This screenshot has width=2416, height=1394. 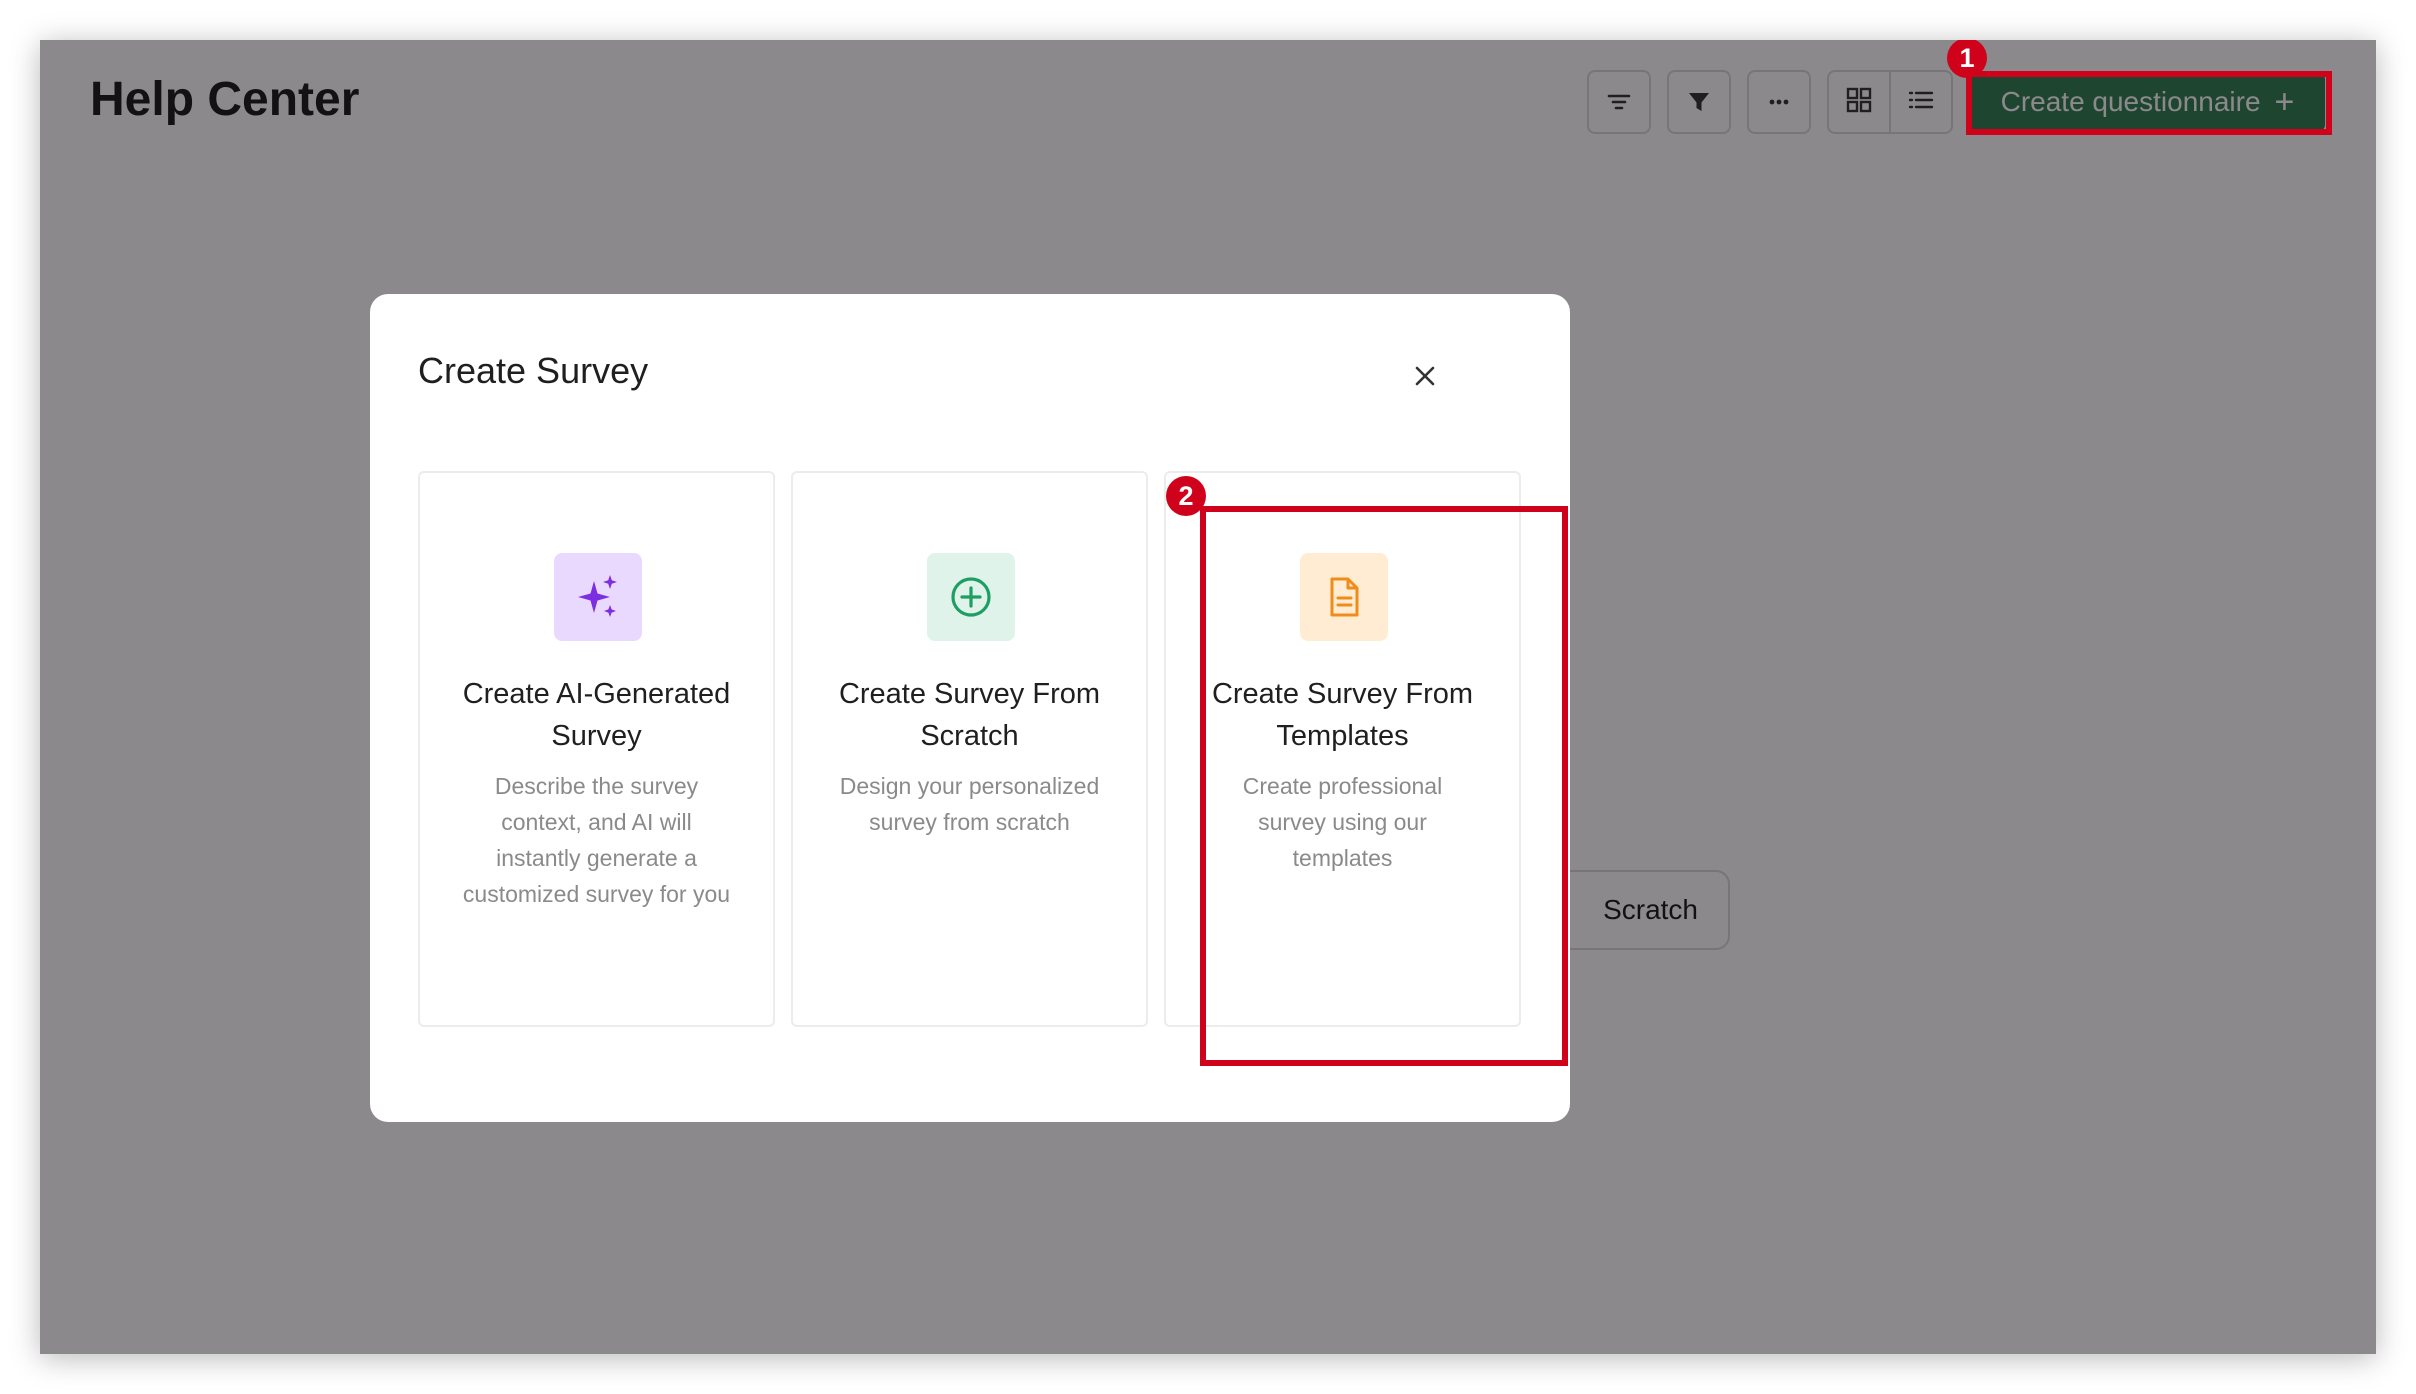 What do you see at coordinates (598, 597) in the screenshot?
I see `sparkles-icon` at bounding box center [598, 597].